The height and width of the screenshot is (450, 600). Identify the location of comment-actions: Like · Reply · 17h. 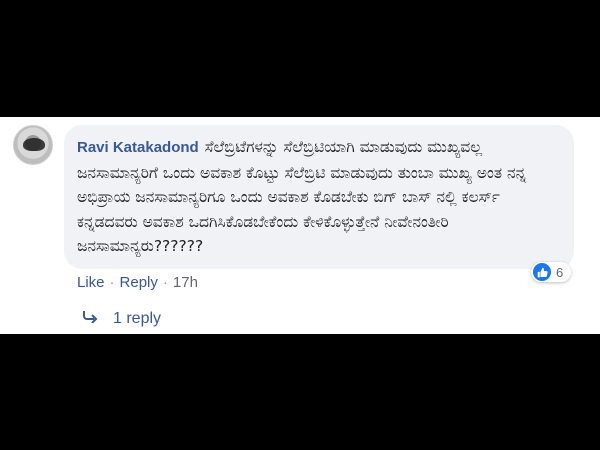
(137, 282).